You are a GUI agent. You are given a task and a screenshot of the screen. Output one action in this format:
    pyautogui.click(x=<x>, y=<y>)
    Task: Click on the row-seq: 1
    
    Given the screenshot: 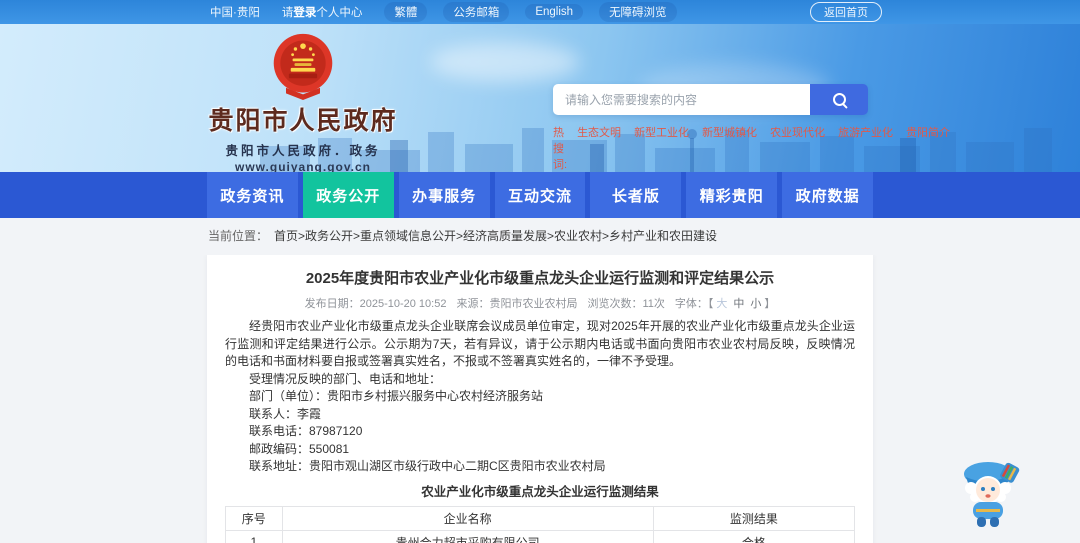 What is the action you would take?
    pyautogui.click(x=254, y=536)
    